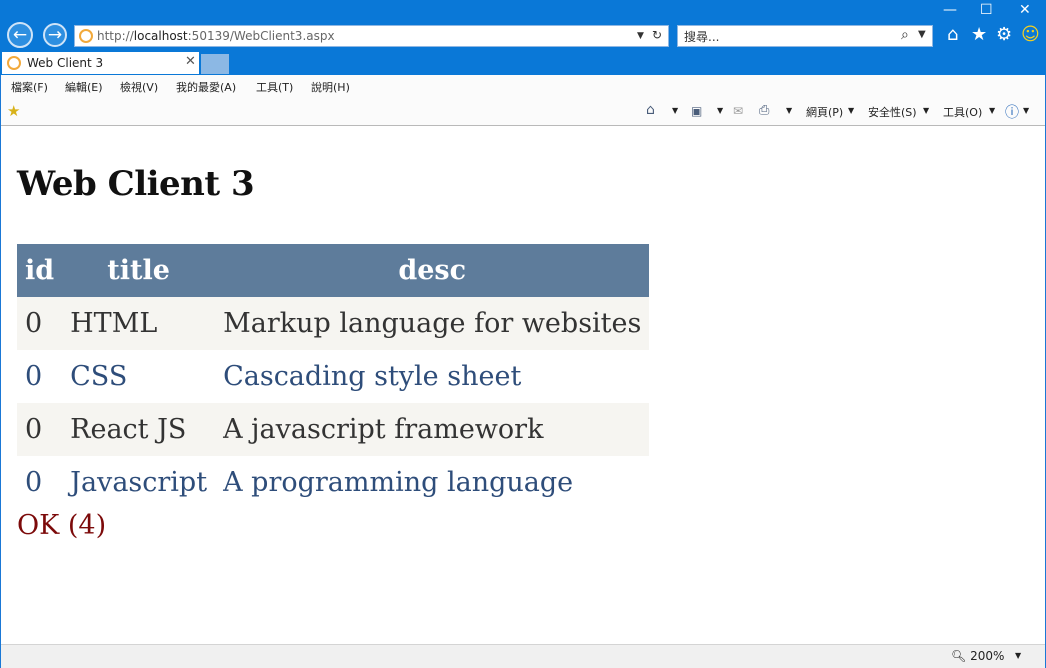 This screenshot has width=1046, height=668. What do you see at coordinates (1026, 110) in the screenshot?
I see `help-dropdown-icon: ▼` at bounding box center [1026, 110].